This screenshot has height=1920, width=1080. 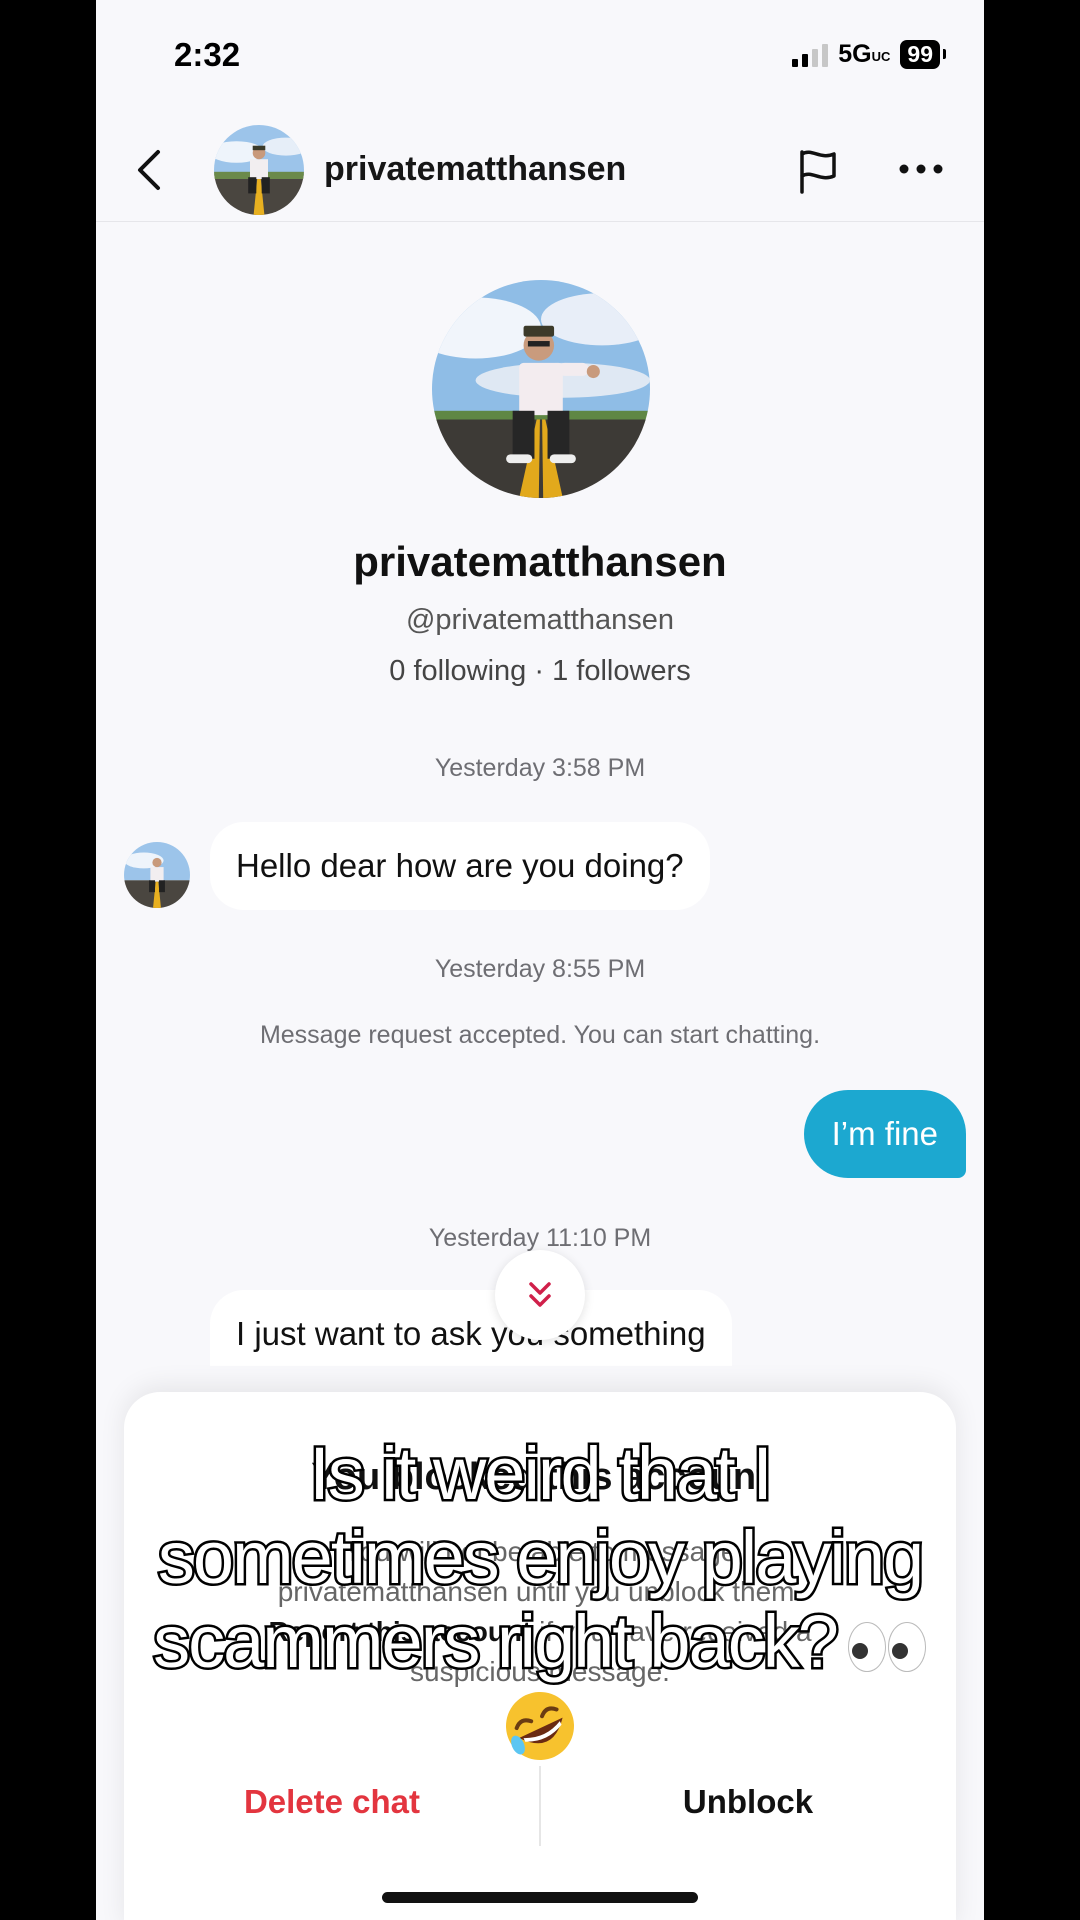 What do you see at coordinates (460, 866) in the screenshot?
I see `incoming-message: Hello dear how are you doing?` at bounding box center [460, 866].